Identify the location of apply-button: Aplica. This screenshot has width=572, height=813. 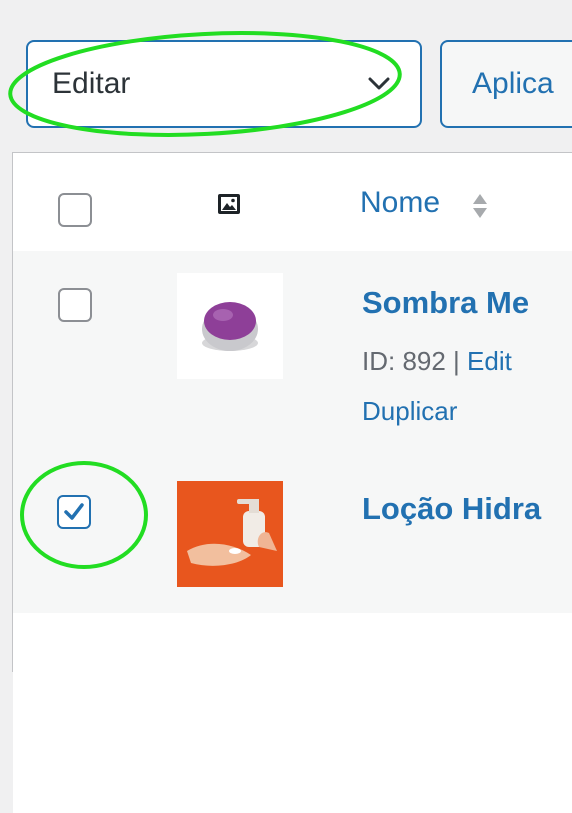
(506, 84).